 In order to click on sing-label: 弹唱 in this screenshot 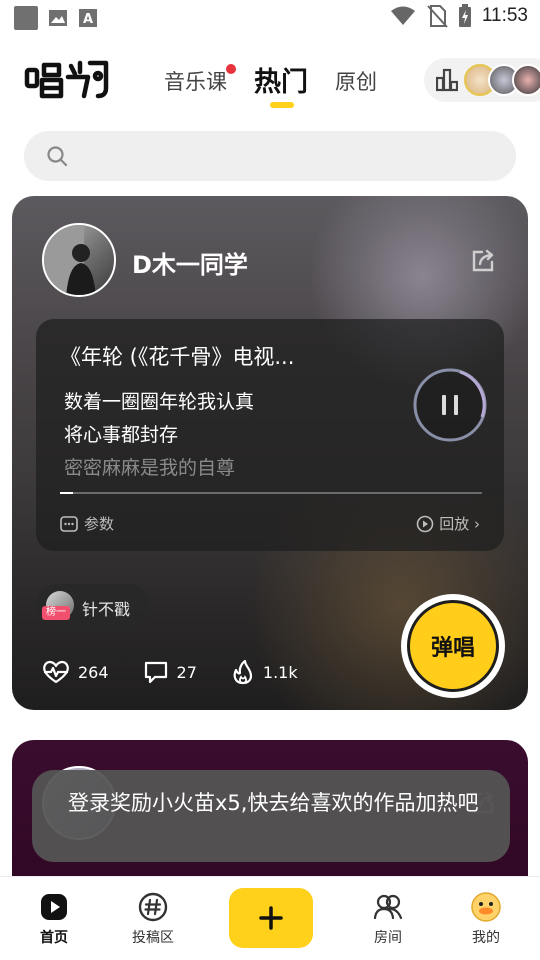, I will do `click(453, 646)`.